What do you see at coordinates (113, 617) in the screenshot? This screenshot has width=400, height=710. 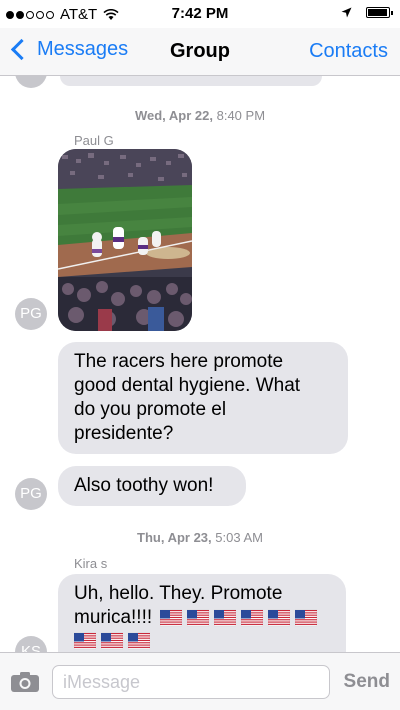 I see `message-text-line: murica!!!!` at bounding box center [113, 617].